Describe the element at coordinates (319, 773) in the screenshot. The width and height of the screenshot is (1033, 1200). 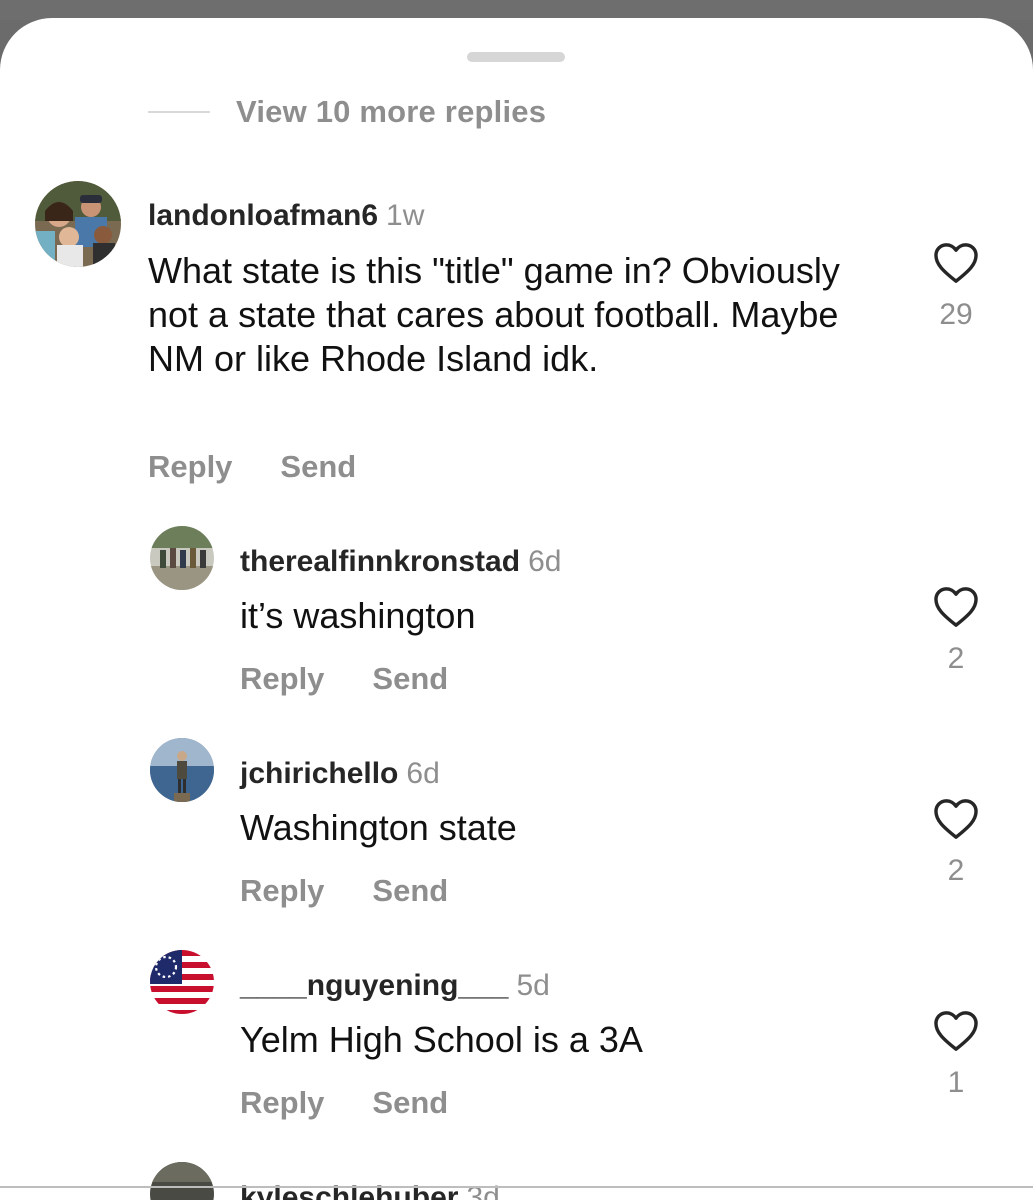
I see `username: jchirichello` at that location.